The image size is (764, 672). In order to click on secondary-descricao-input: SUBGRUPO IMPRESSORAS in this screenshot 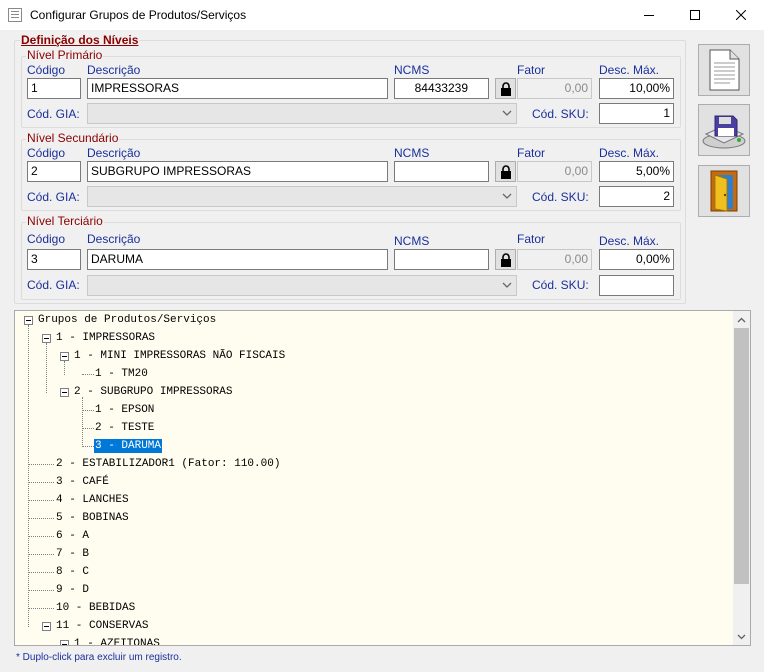, I will do `click(237, 171)`.